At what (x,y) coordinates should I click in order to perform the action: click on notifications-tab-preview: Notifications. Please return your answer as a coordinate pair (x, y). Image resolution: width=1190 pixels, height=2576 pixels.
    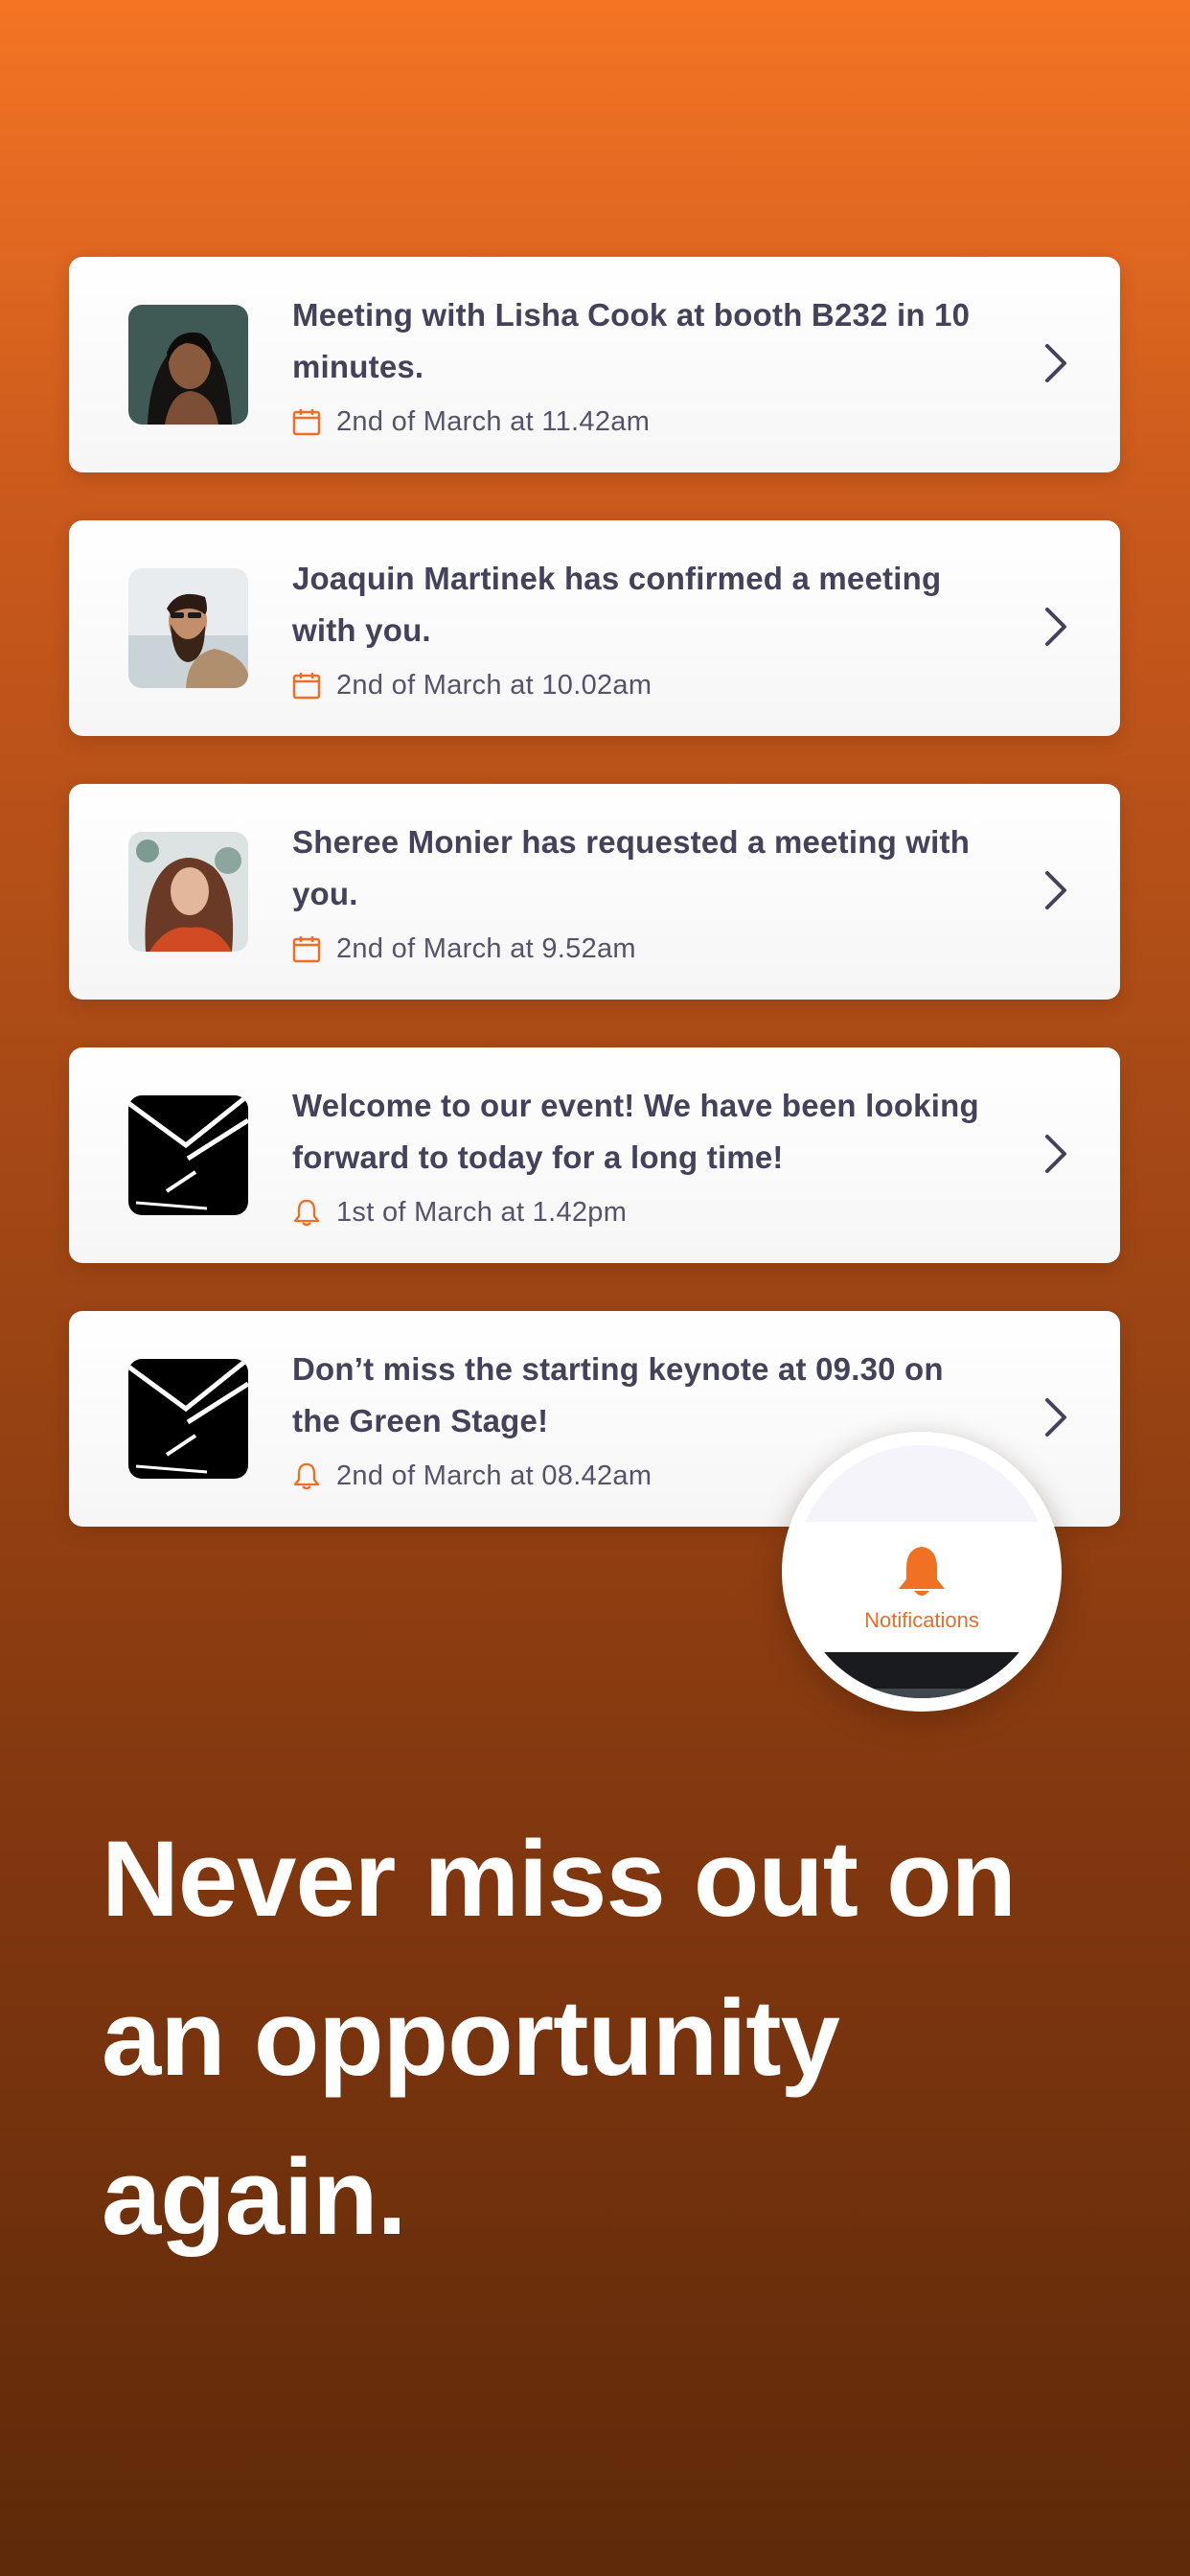
    Looking at the image, I should click on (921, 1571).